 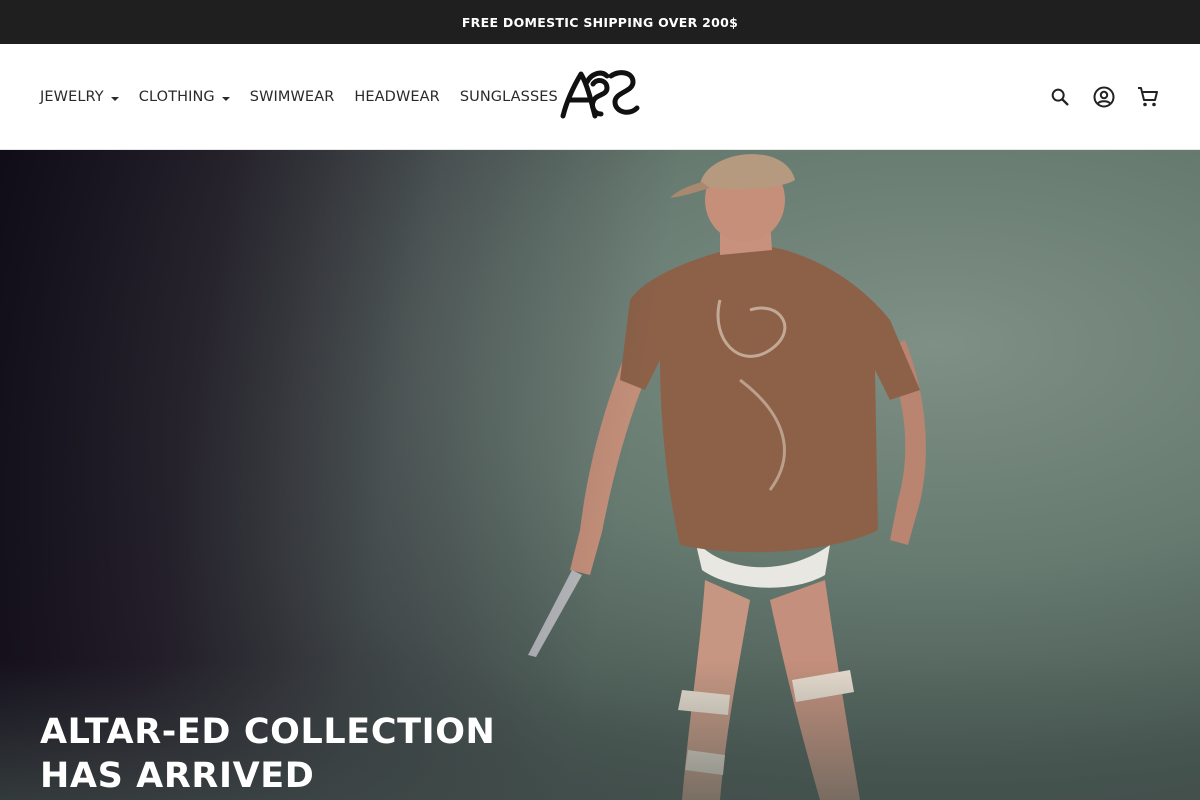 I want to click on brand-monogram-logo, so click(x=600, y=94).